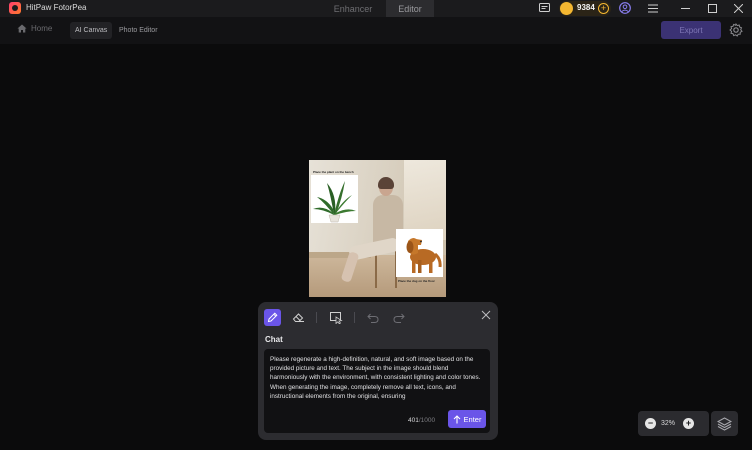  Describe the element at coordinates (486, 314) in the screenshot. I see `close-chat-icon` at that location.